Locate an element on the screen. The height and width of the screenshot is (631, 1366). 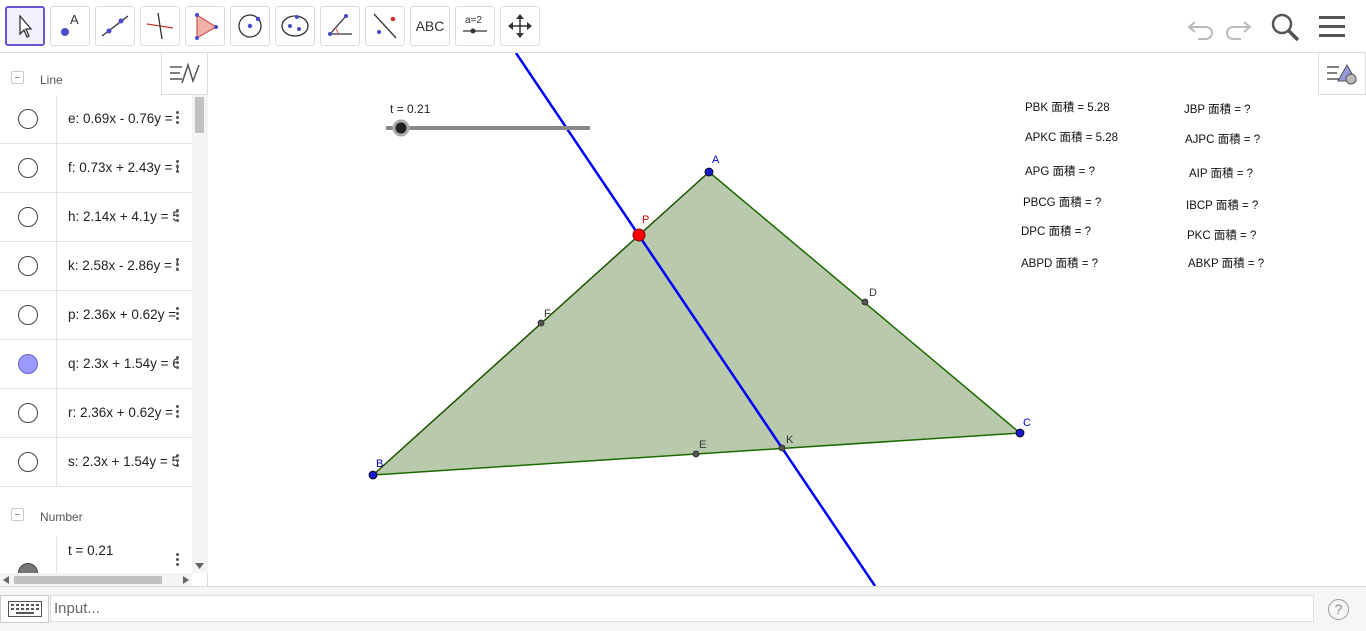
algebra-row: f: 0.73x + 2.43y = 6 is located at coordinates (96, 168).